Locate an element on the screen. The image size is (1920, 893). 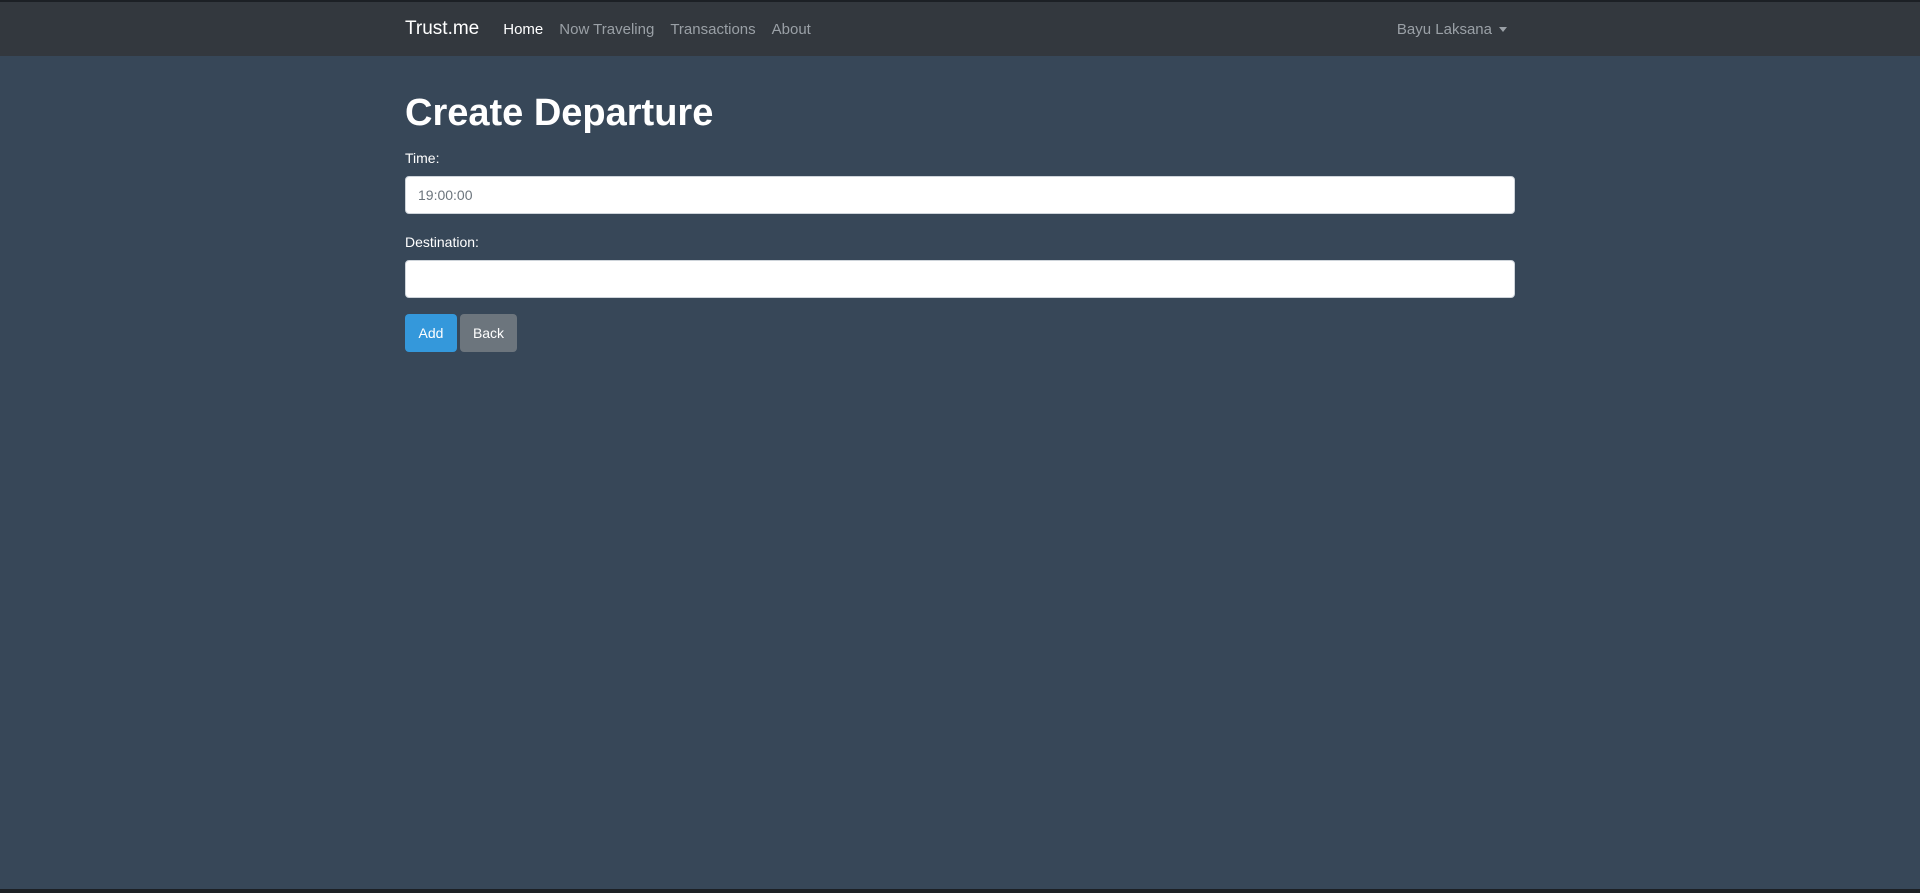
caret-down-icon is located at coordinates (1503, 29).